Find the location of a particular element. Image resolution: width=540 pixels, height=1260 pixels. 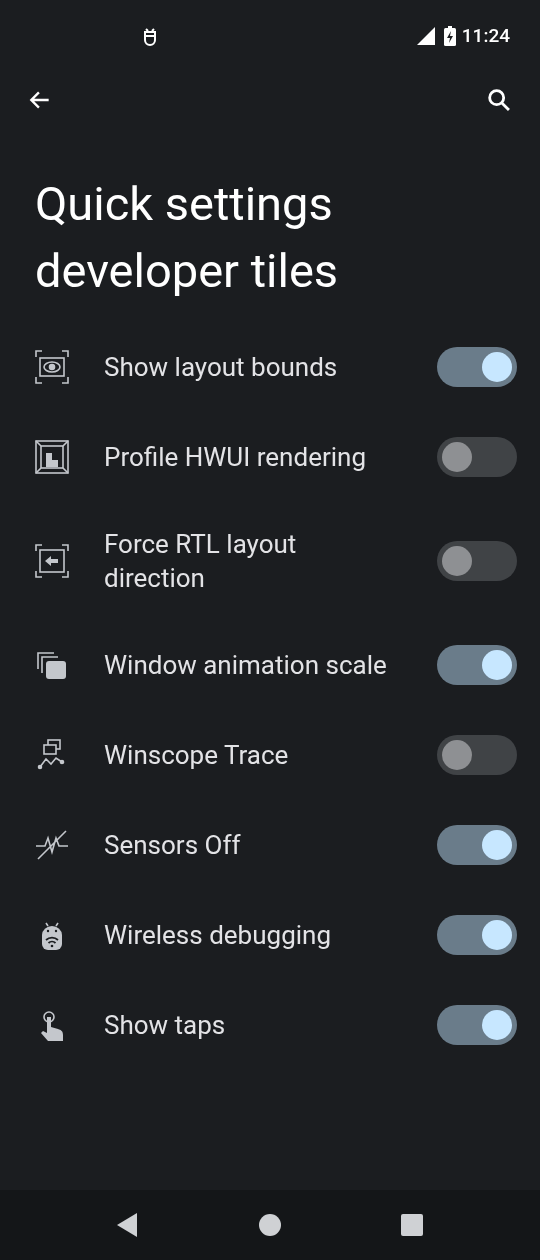

tile-label: Show taps is located at coordinates (165, 1025).